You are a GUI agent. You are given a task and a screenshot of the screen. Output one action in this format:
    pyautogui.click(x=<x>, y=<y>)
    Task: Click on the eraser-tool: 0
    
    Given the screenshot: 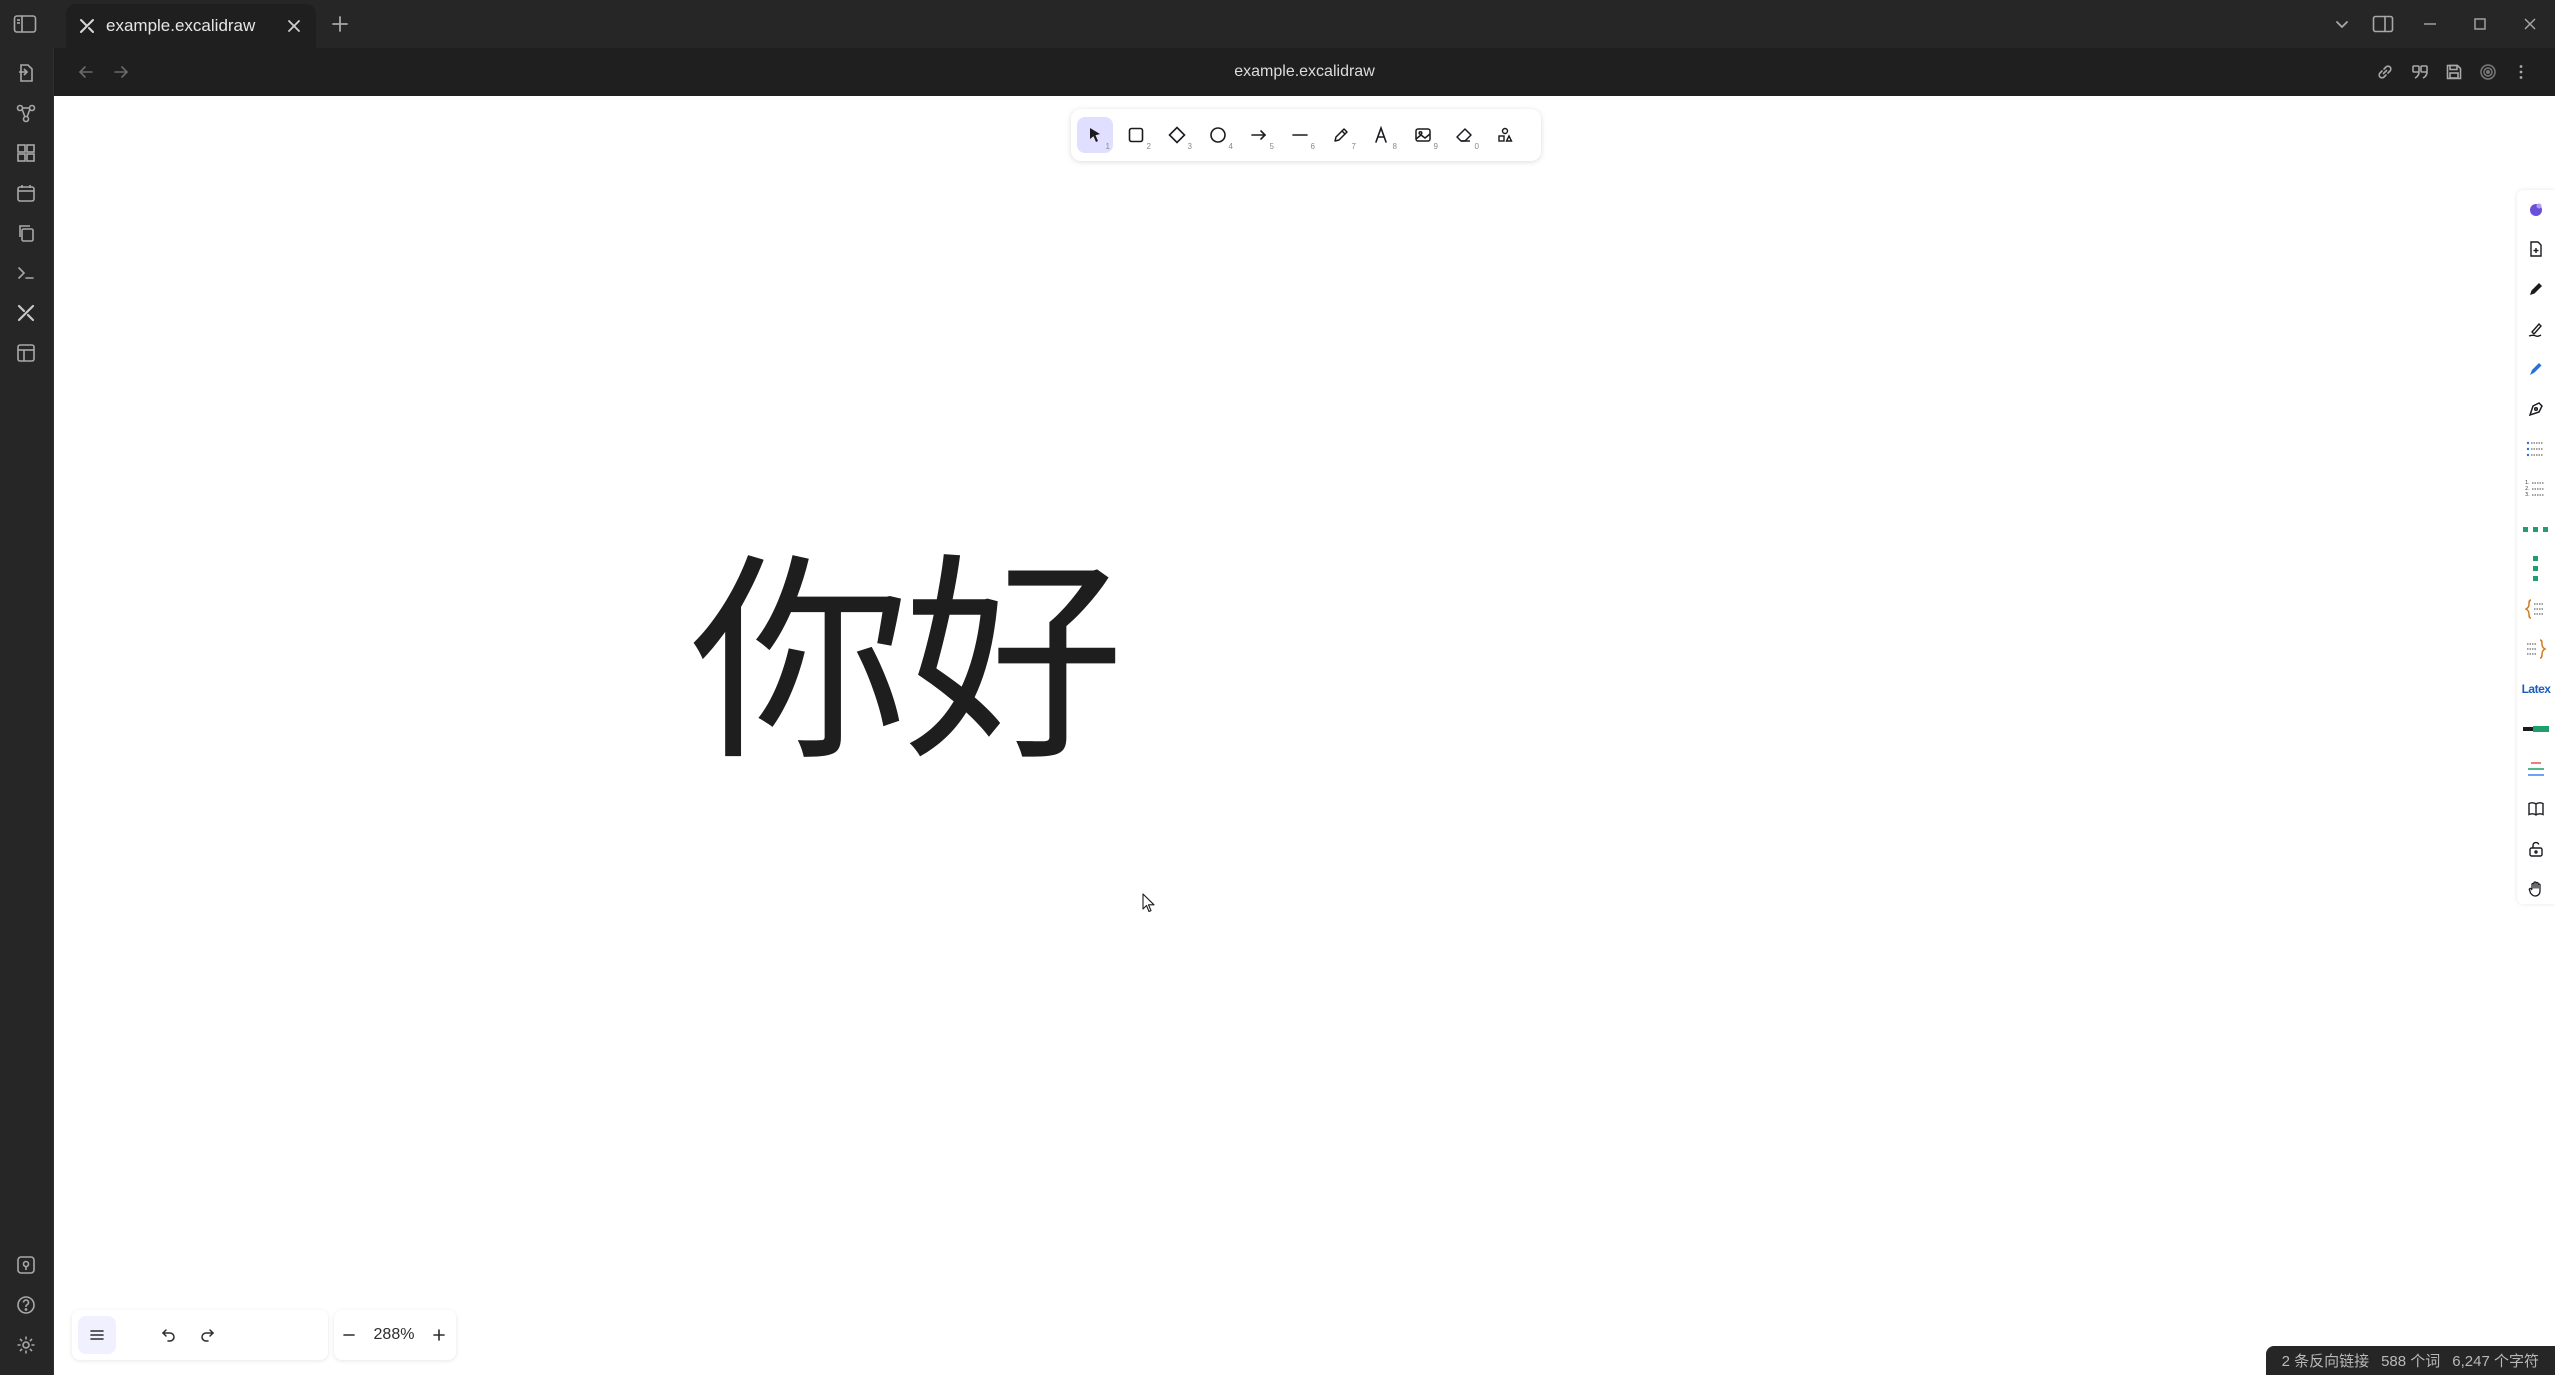 What is the action you would take?
    pyautogui.click(x=1464, y=135)
    